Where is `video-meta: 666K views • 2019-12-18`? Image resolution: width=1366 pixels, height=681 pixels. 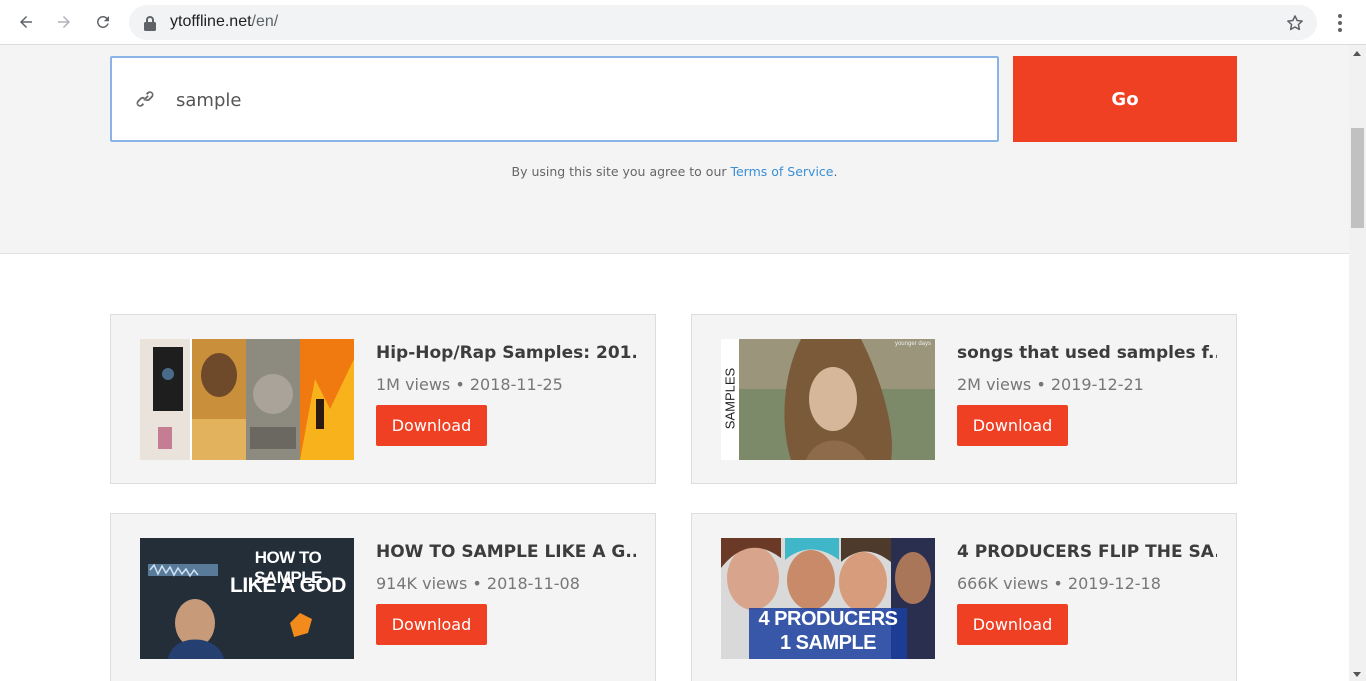 video-meta: 666K views • 2019-12-18 is located at coordinates (1059, 583).